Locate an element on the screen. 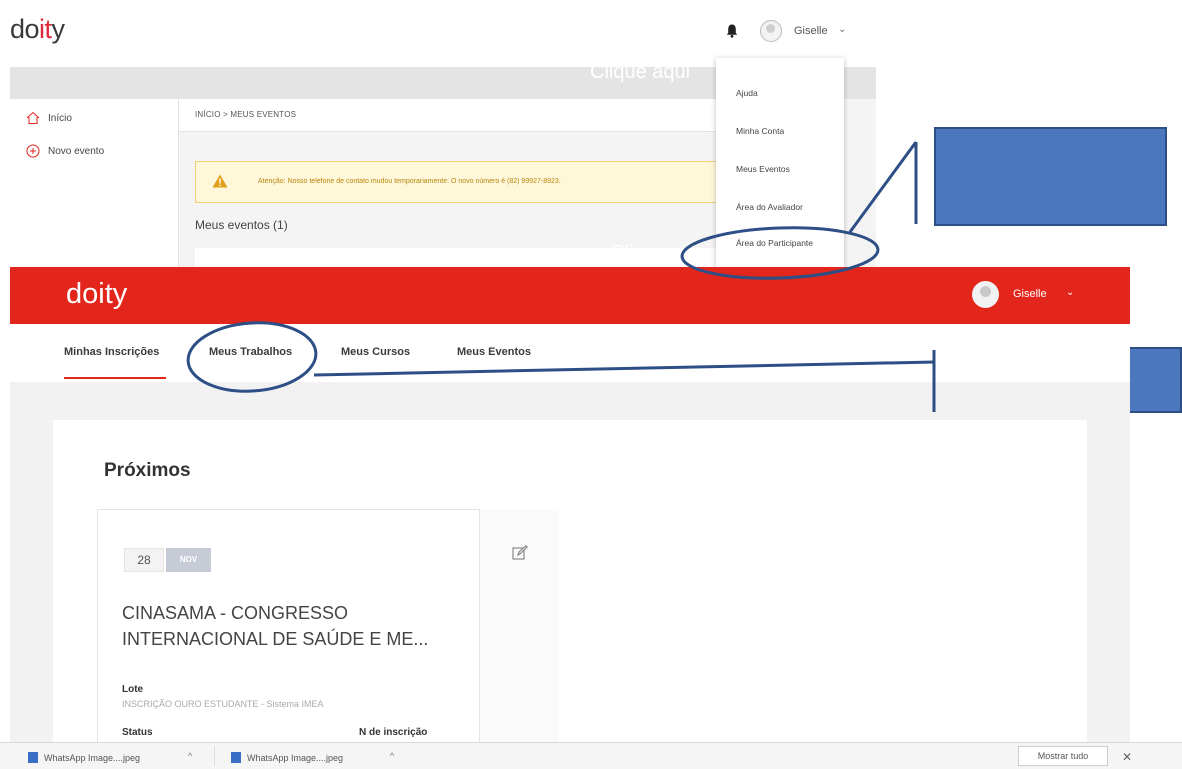 Image resolution: width=1182 pixels, height=769 pixels. tabs-bar is located at coordinates (570, 353).